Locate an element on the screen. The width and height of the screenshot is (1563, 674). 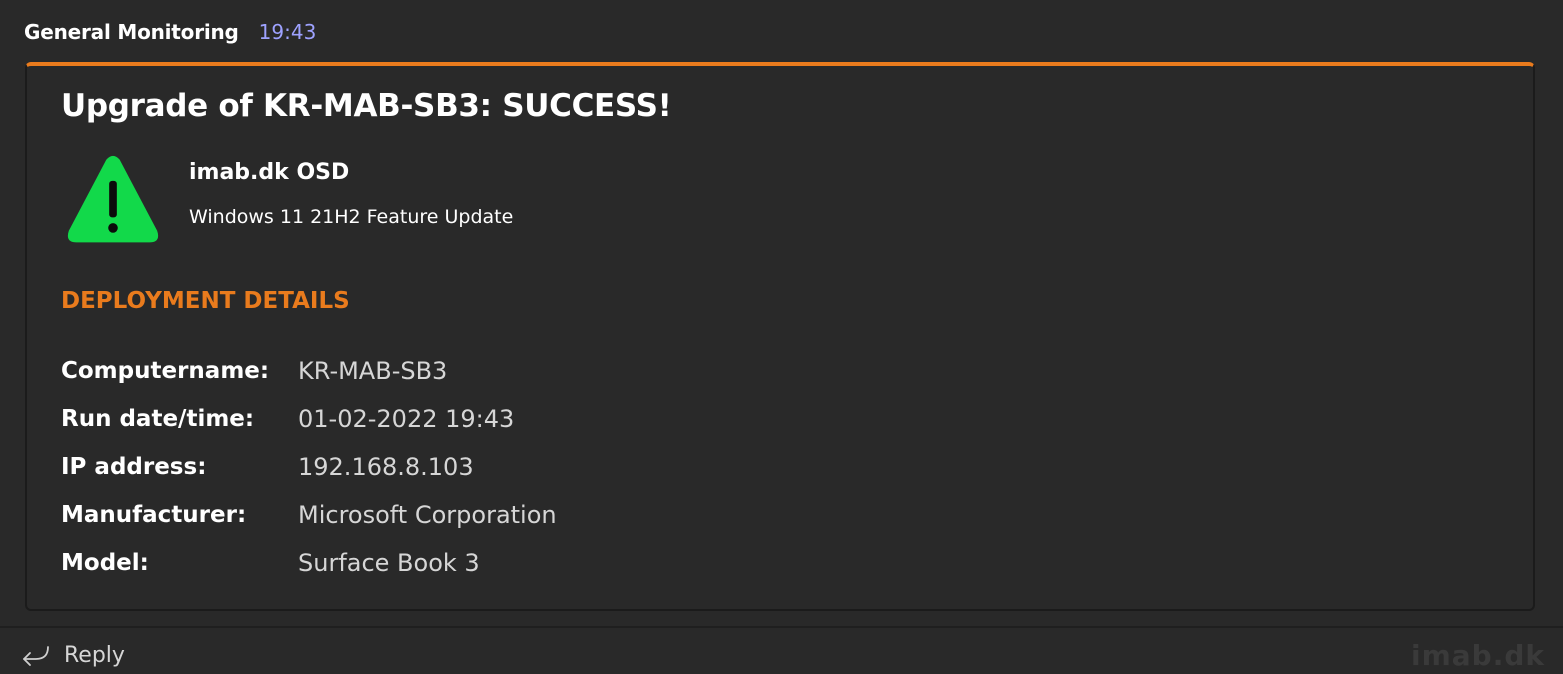
reply-arrow-icon is located at coordinates (36, 656).